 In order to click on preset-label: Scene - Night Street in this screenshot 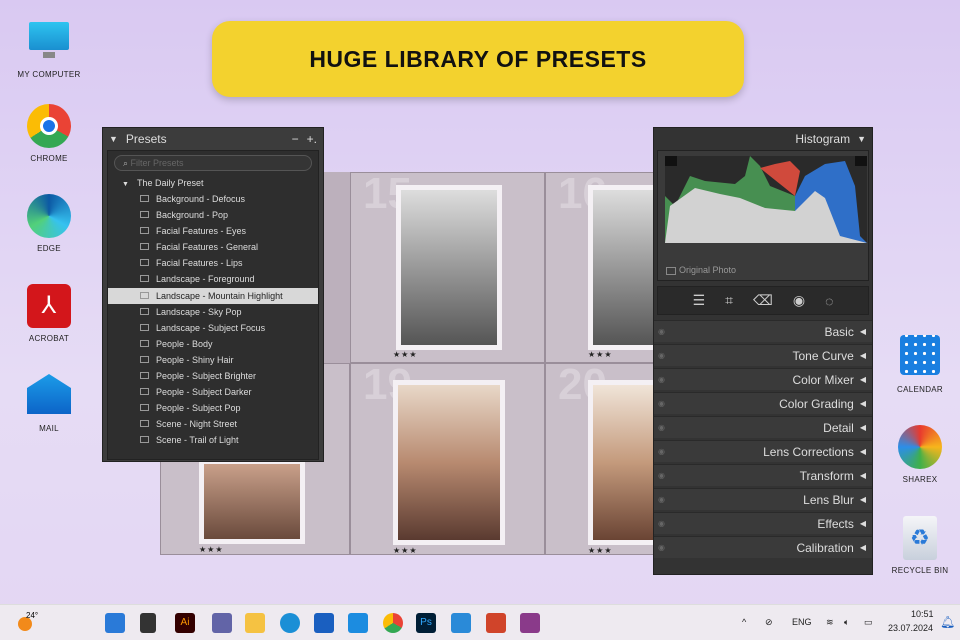, I will do `click(197, 424)`.